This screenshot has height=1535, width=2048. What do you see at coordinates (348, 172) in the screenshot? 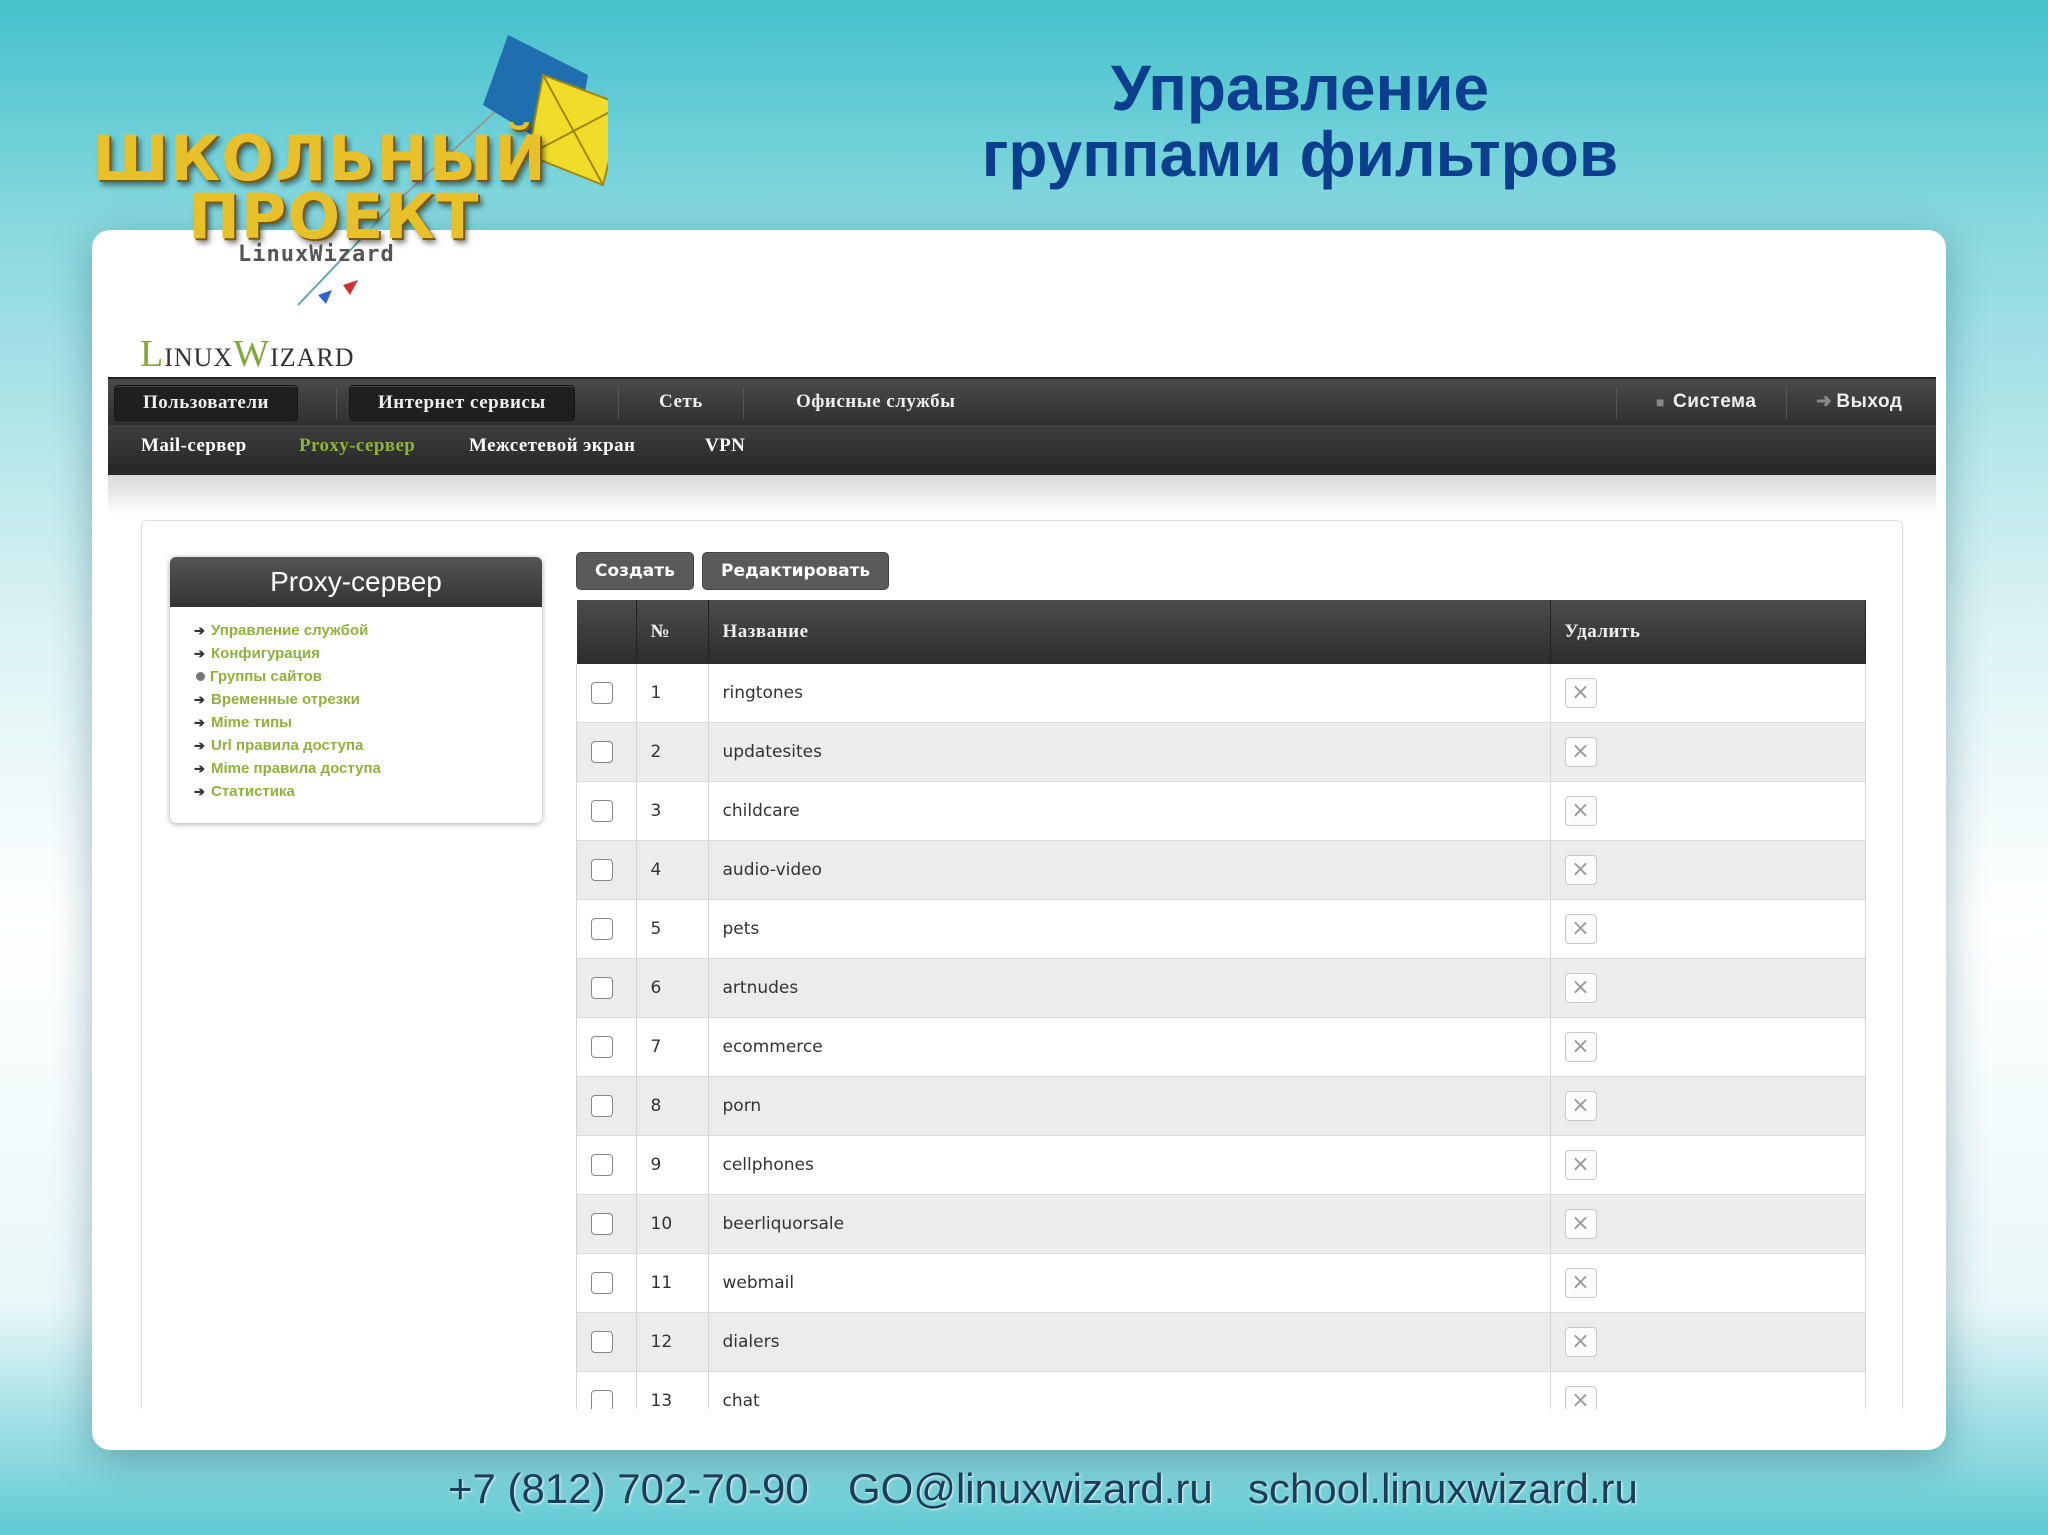
I see `school-project-logo: ШКОЛЬНЫЙ ПРОЕКТ LinuxWizard` at bounding box center [348, 172].